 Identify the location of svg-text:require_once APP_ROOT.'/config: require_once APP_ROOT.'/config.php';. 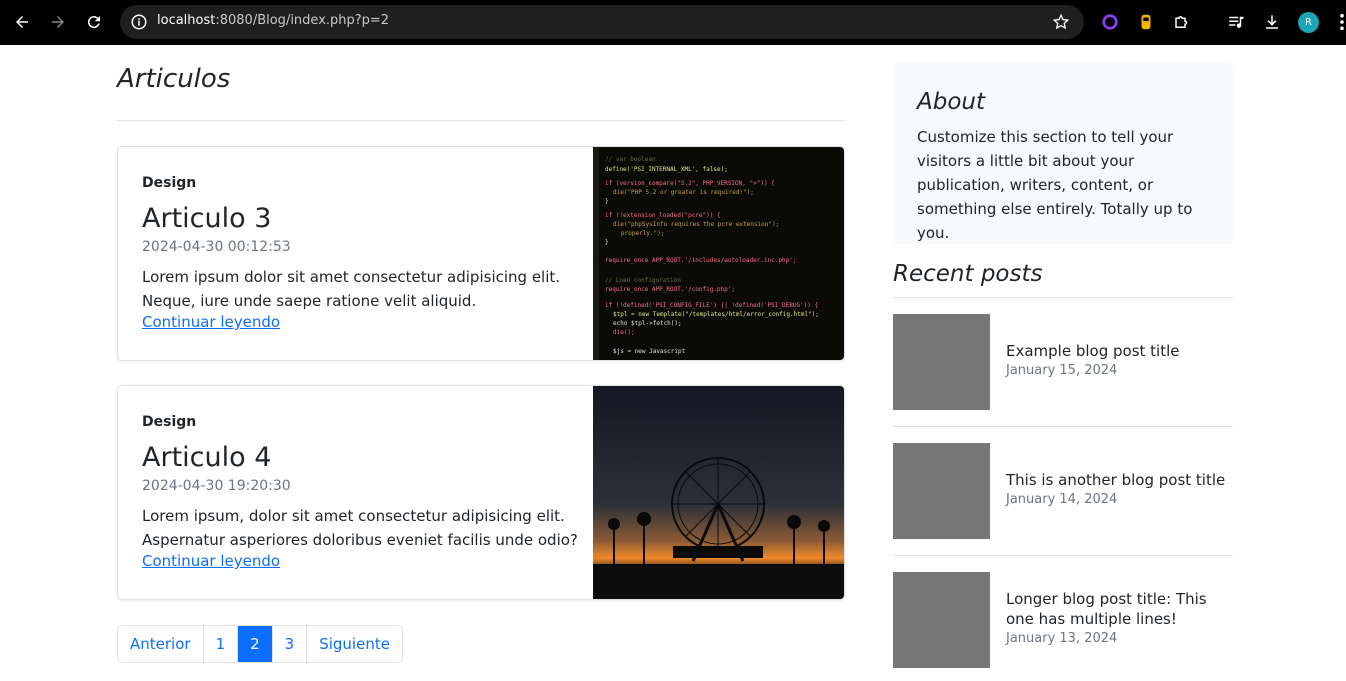
(670, 289).